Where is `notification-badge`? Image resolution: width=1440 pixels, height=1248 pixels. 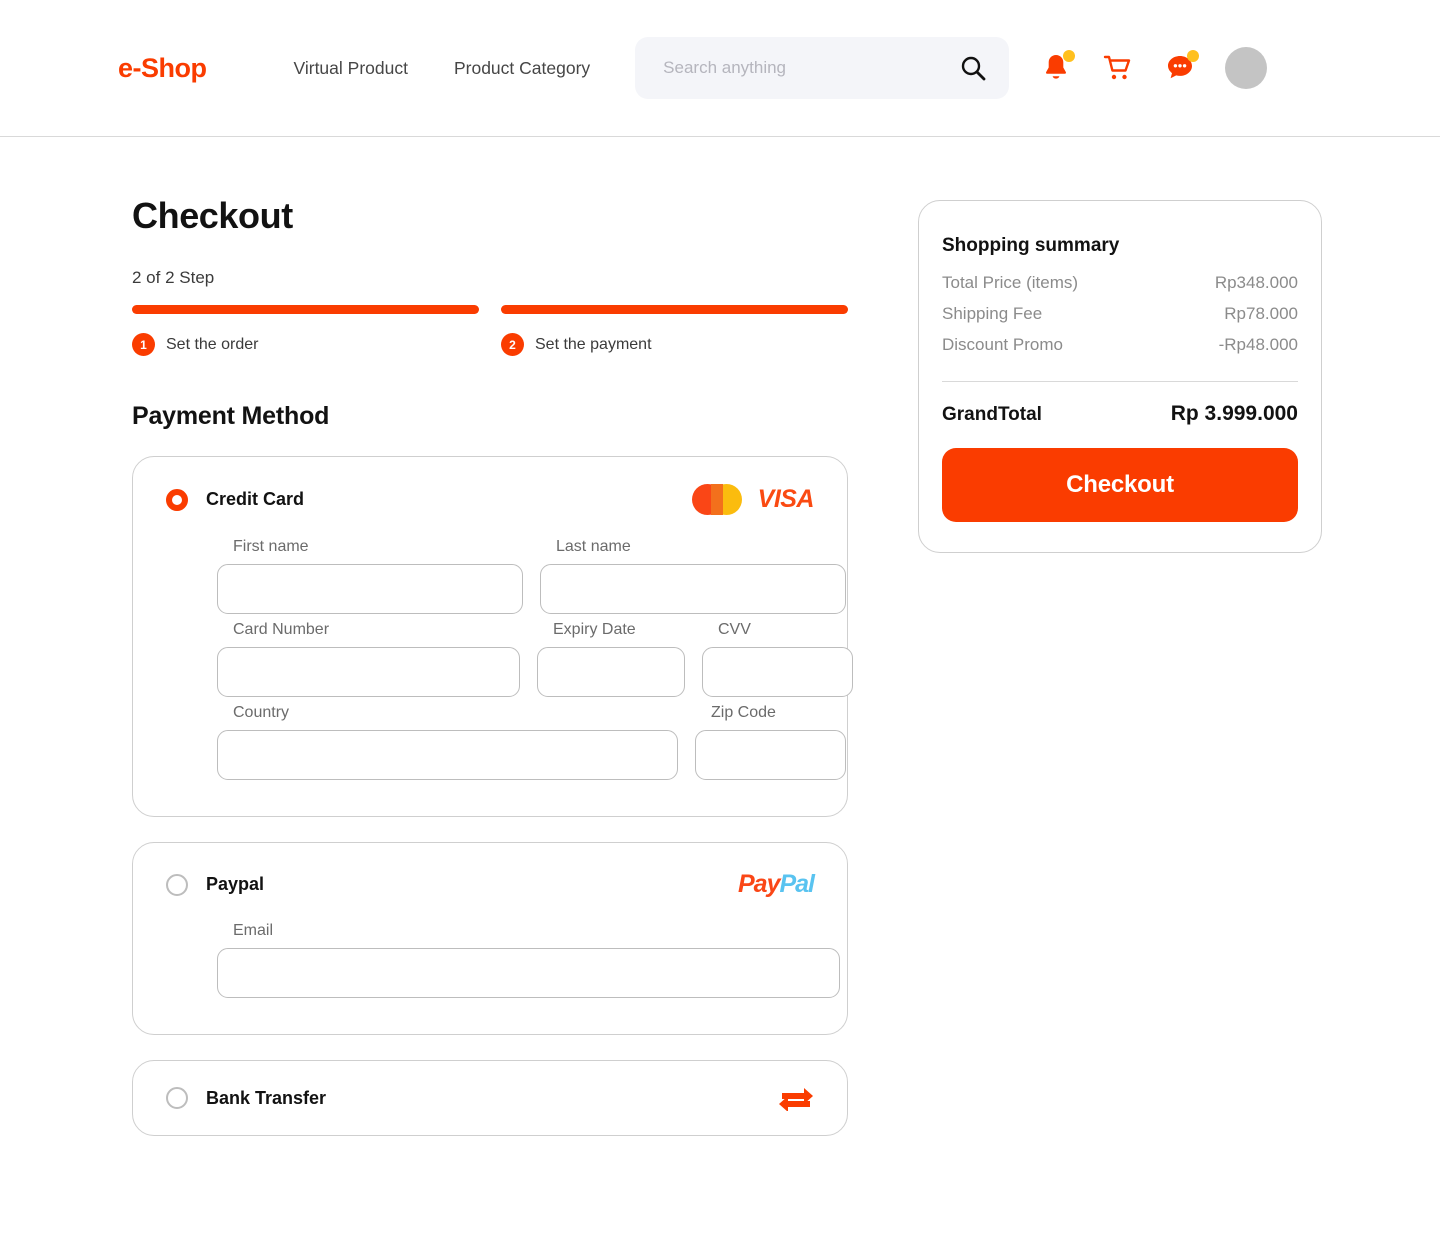
notification-badge is located at coordinates (1069, 56).